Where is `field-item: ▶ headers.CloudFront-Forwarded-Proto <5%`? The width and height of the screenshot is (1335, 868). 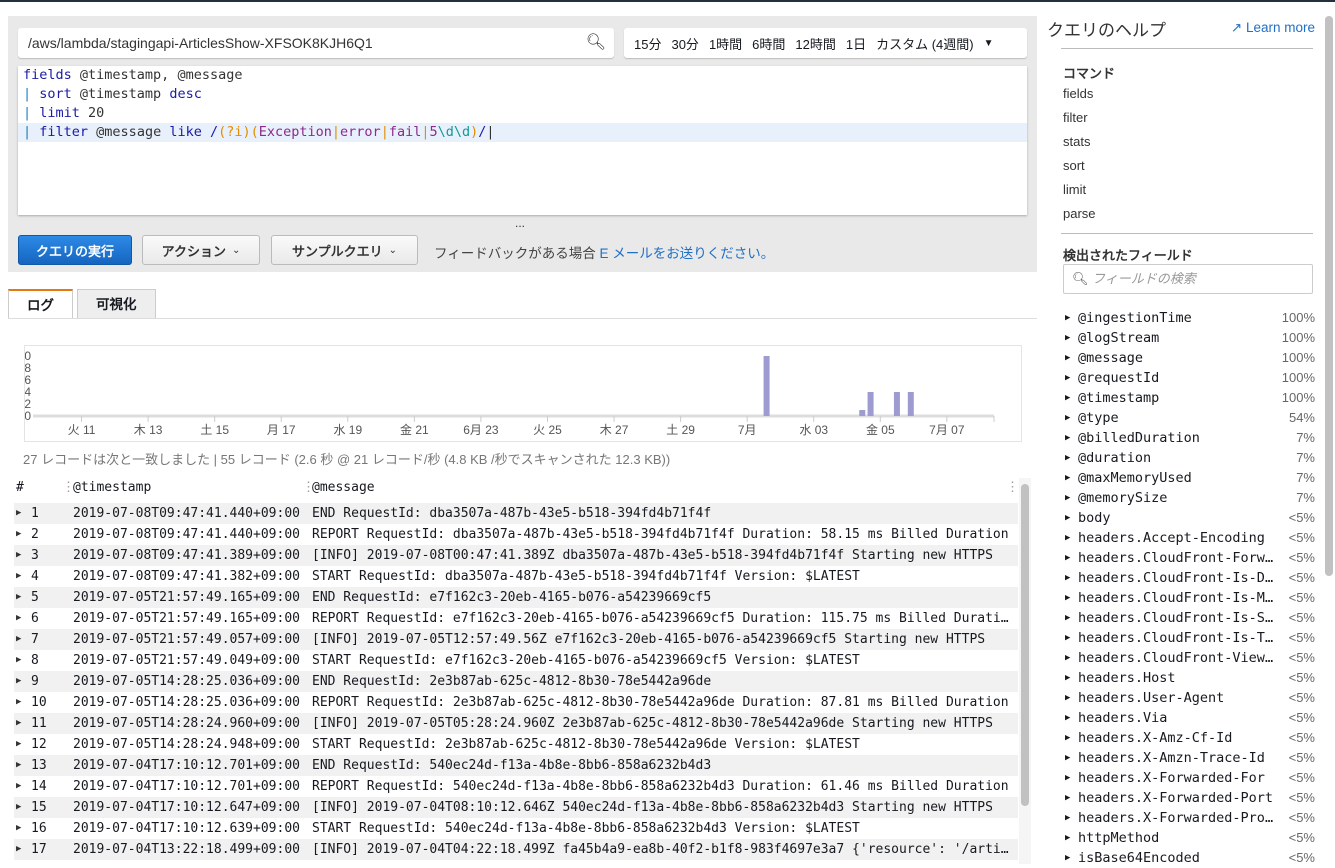 field-item: ▶ headers.CloudFront-Forwarded-Proto <5% is located at coordinates (1190, 558).